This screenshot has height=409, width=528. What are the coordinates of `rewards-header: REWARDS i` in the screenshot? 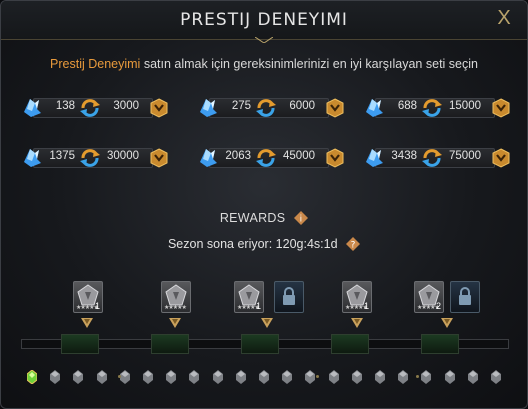 It's located at (264, 218).